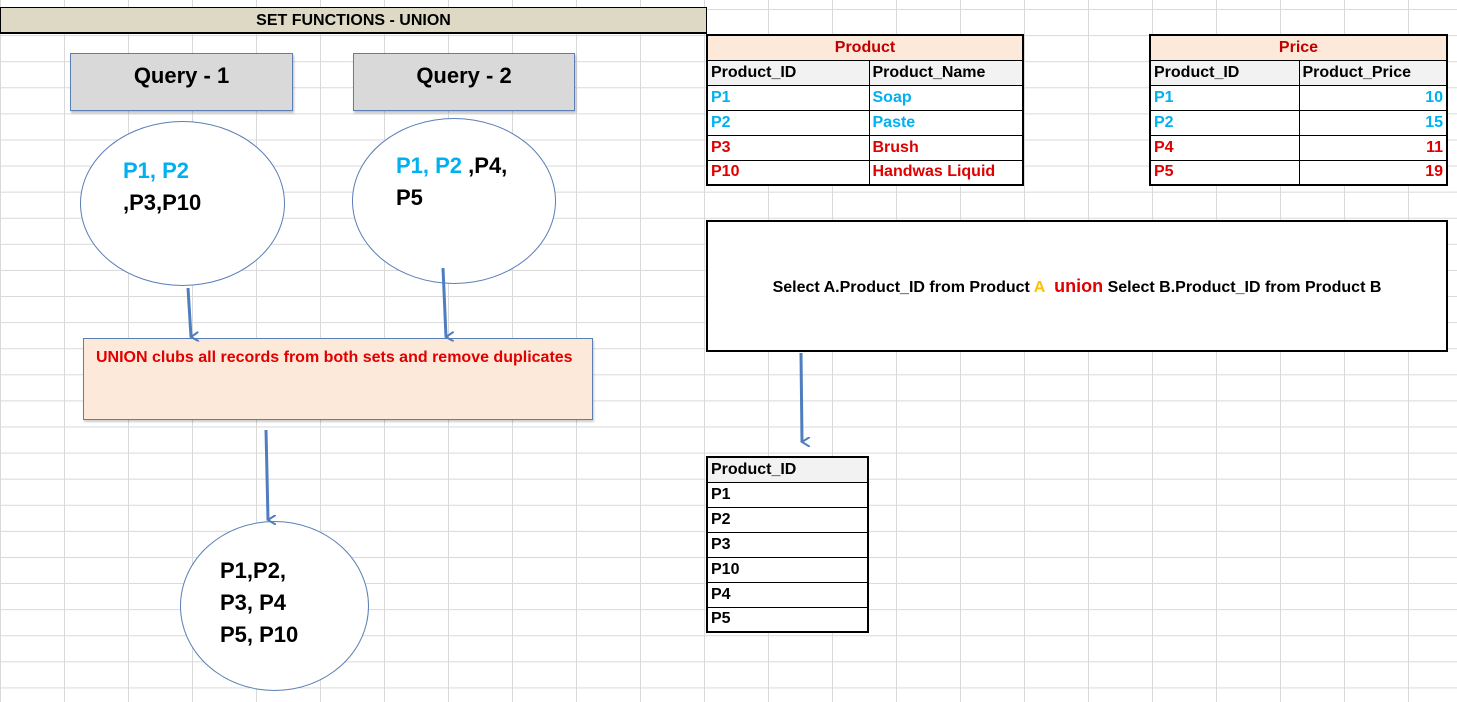 The image size is (1457, 702). Describe the element at coordinates (903, 287) in the screenshot. I see `sql-part-1: Select A.Product_ID from Product` at that location.